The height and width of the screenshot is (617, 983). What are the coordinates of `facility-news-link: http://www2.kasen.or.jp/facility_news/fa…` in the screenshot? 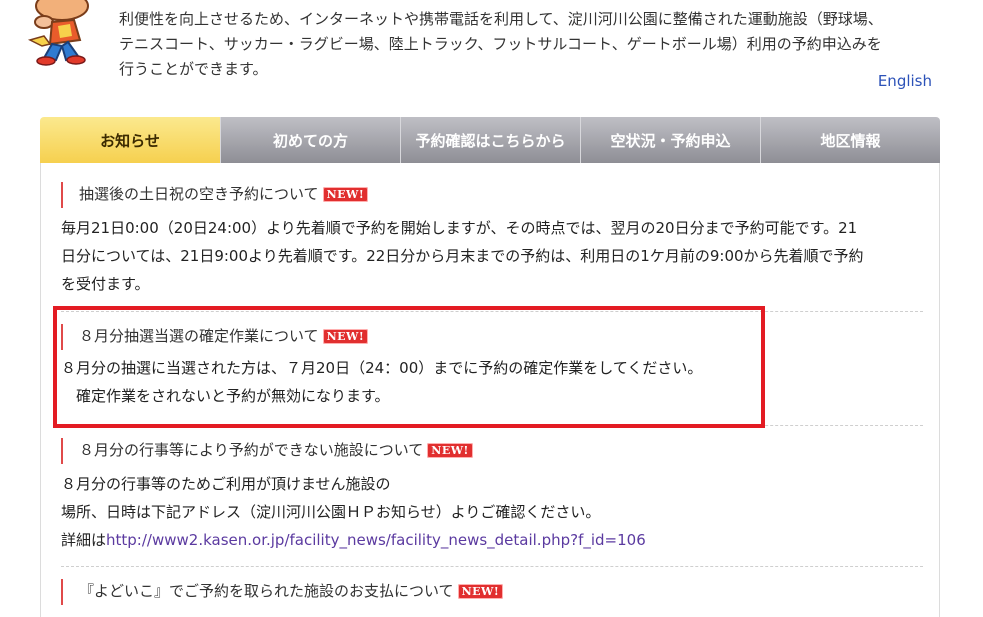 It's located at (376, 540).